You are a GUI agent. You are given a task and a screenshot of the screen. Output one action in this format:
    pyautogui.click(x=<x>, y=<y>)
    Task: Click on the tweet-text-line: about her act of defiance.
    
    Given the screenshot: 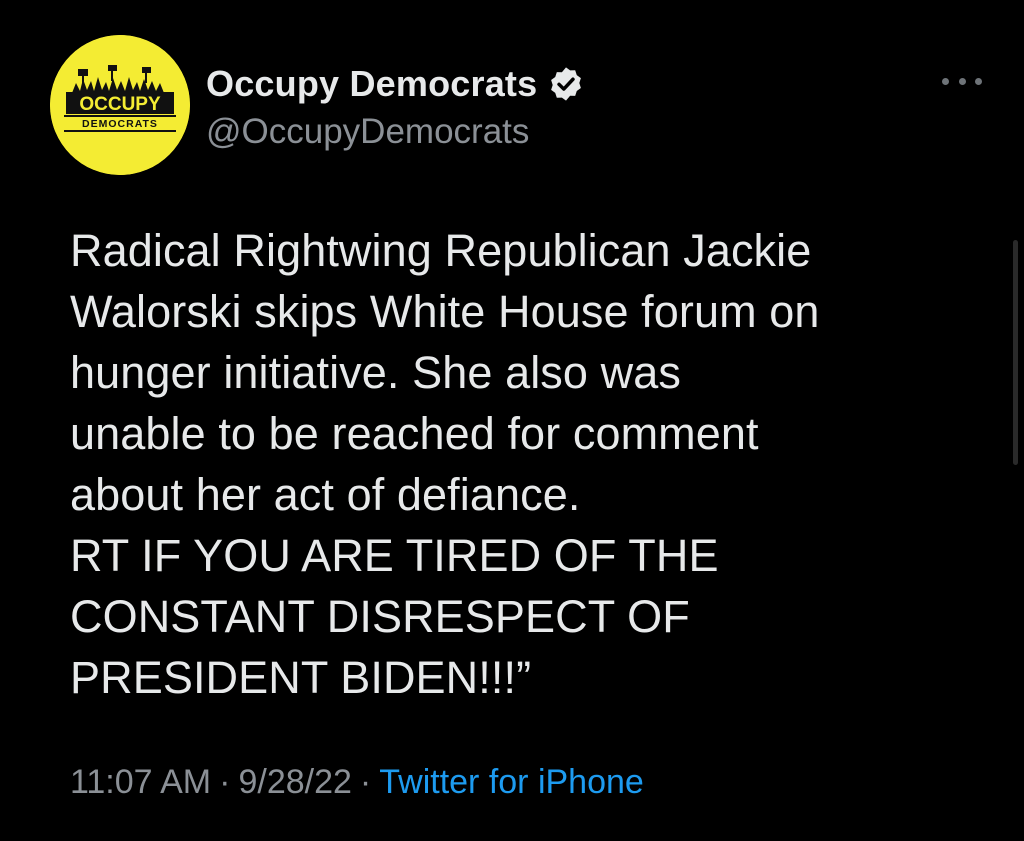 What is the action you would take?
    pyautogui.click(x=325, y=494)
    